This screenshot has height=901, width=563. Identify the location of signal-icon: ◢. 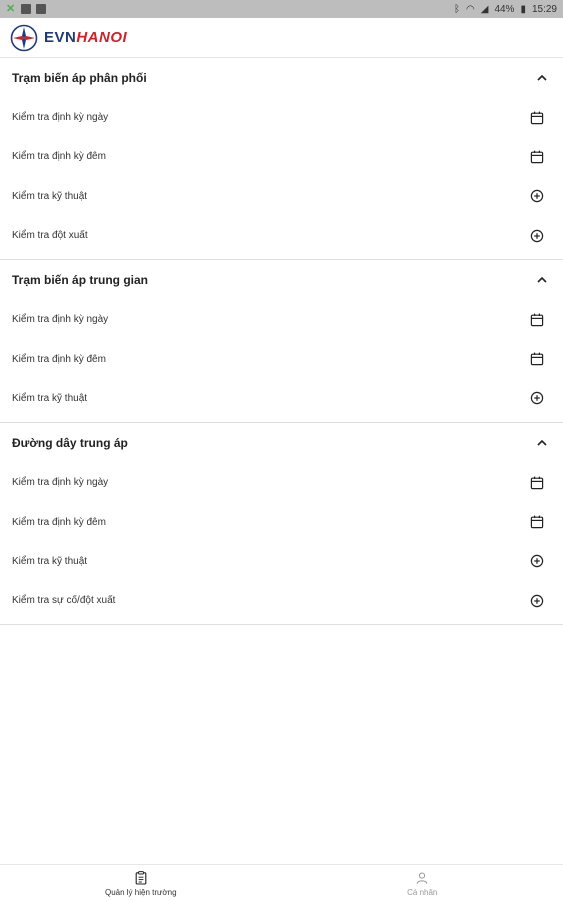
(485, 9).